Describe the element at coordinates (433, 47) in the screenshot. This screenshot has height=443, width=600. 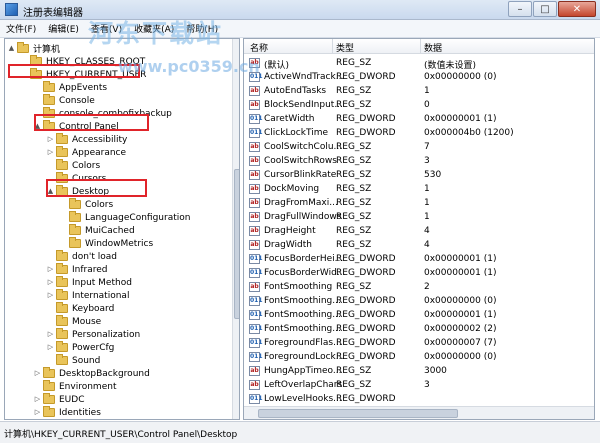
I see `column-data: 数据` at that location.